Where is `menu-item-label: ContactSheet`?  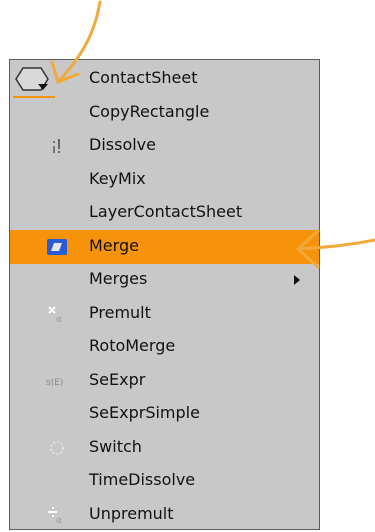
menu-item-label: ContactSheet is located at coordinates (143, 77).